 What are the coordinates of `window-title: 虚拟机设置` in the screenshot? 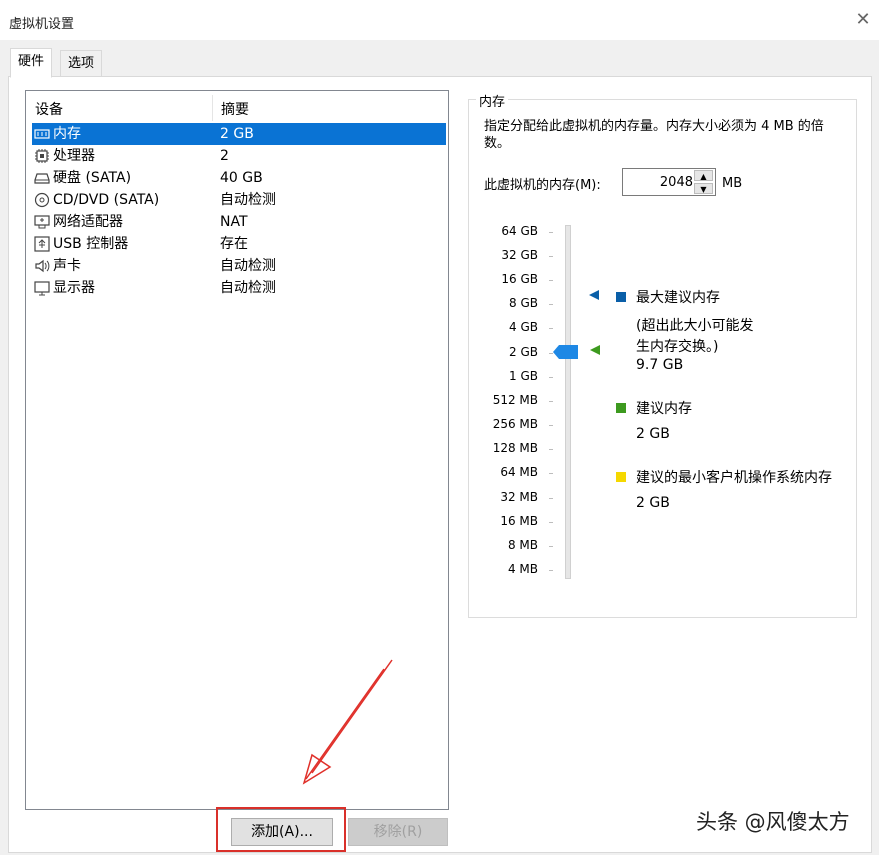 It's located at (42, 24).